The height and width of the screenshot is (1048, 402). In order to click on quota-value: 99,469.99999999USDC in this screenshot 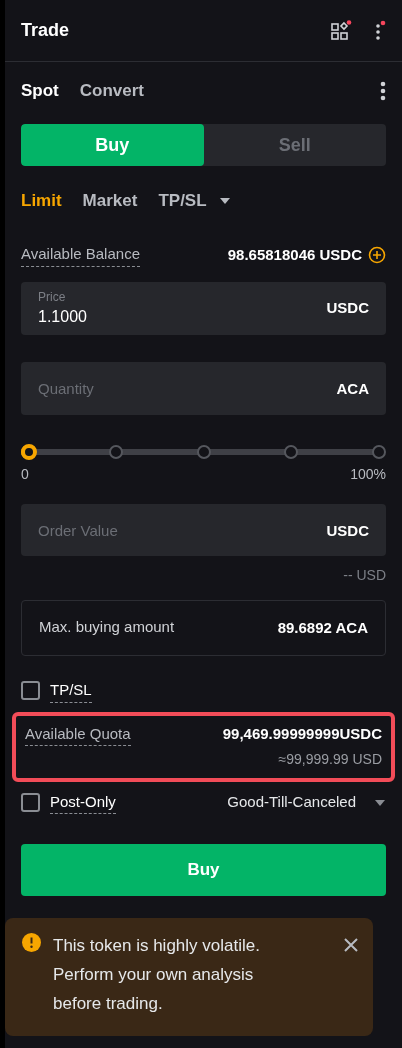, I will do `click(302, 734)`.